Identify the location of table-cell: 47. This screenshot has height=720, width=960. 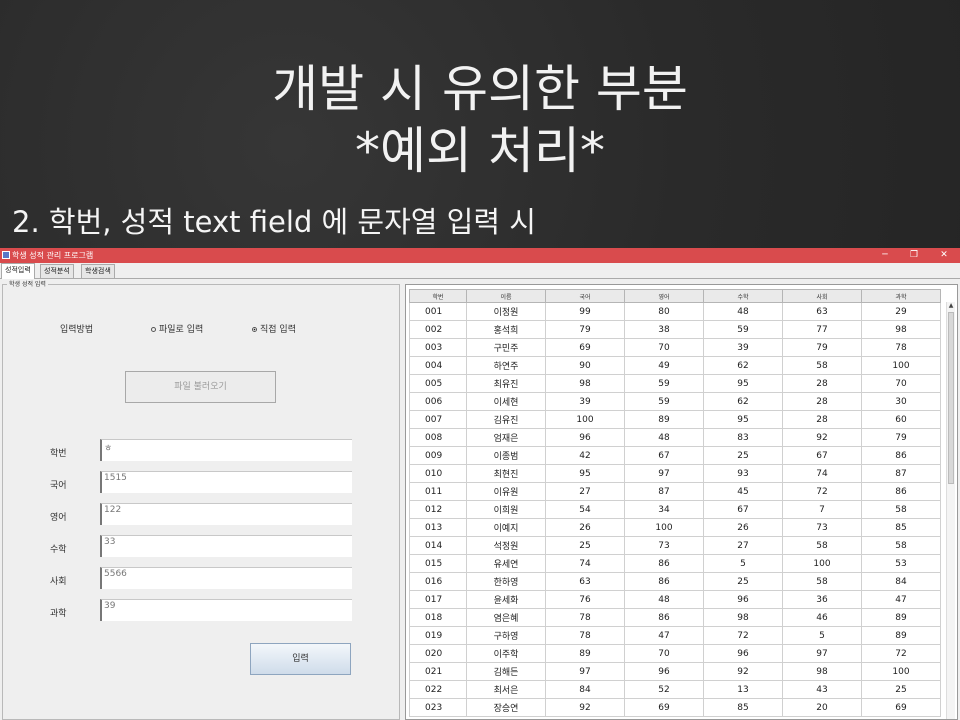
(664, 635).